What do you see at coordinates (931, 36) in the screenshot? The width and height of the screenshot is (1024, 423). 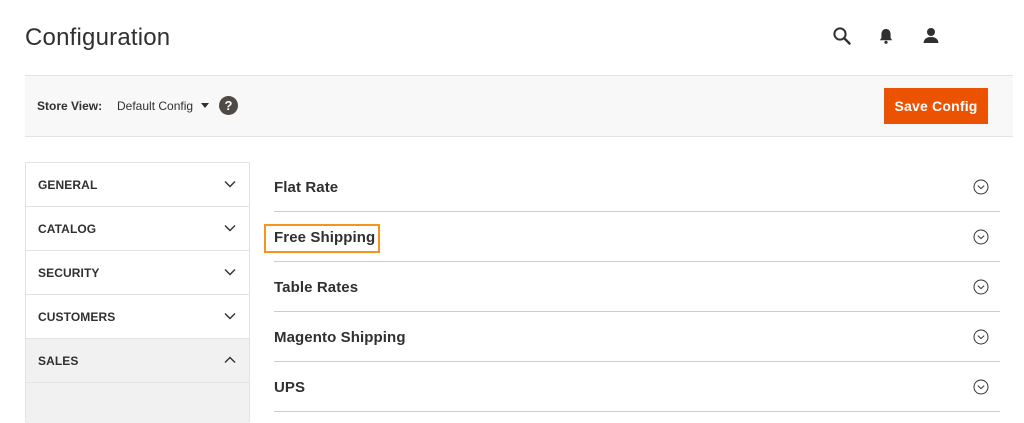 I see `user-icon` at bounding box center [931, 36].